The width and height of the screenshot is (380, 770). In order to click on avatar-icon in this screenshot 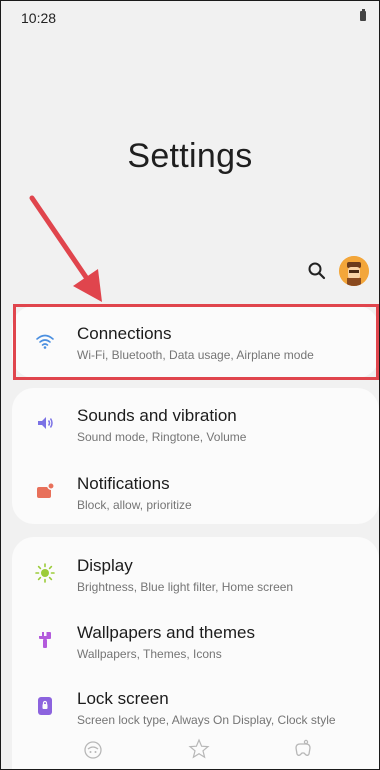, I will do `click(354, 271)`.